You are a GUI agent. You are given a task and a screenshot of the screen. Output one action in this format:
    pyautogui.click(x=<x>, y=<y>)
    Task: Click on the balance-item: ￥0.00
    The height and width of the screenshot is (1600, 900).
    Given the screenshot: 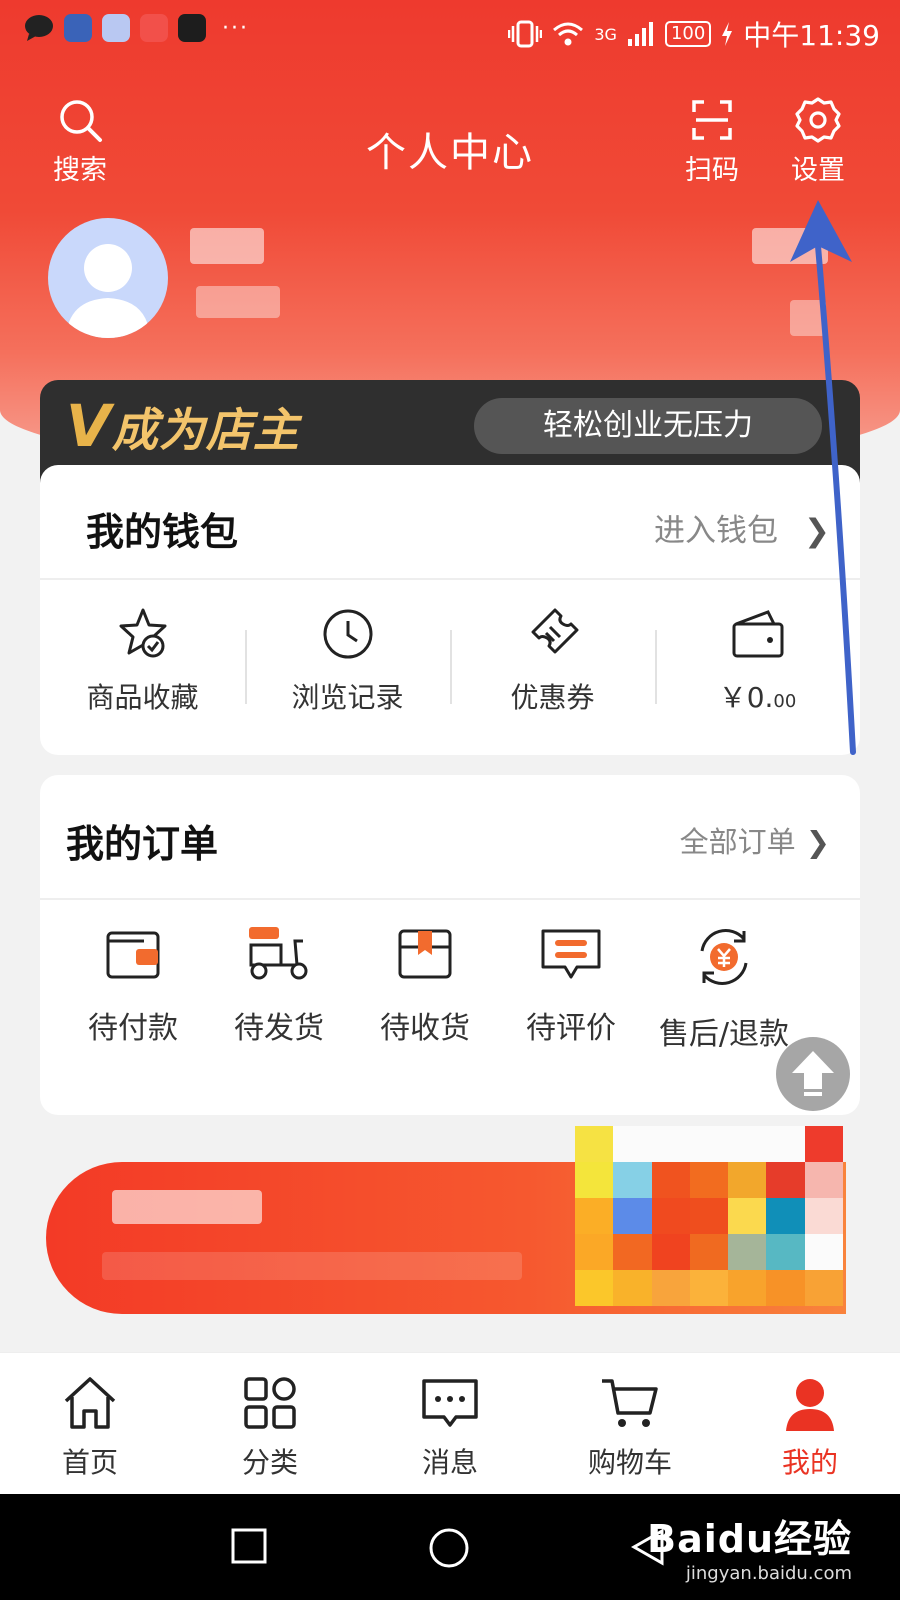 What is the action you would take?
    pyautogui.click(x=757, y=667)
    